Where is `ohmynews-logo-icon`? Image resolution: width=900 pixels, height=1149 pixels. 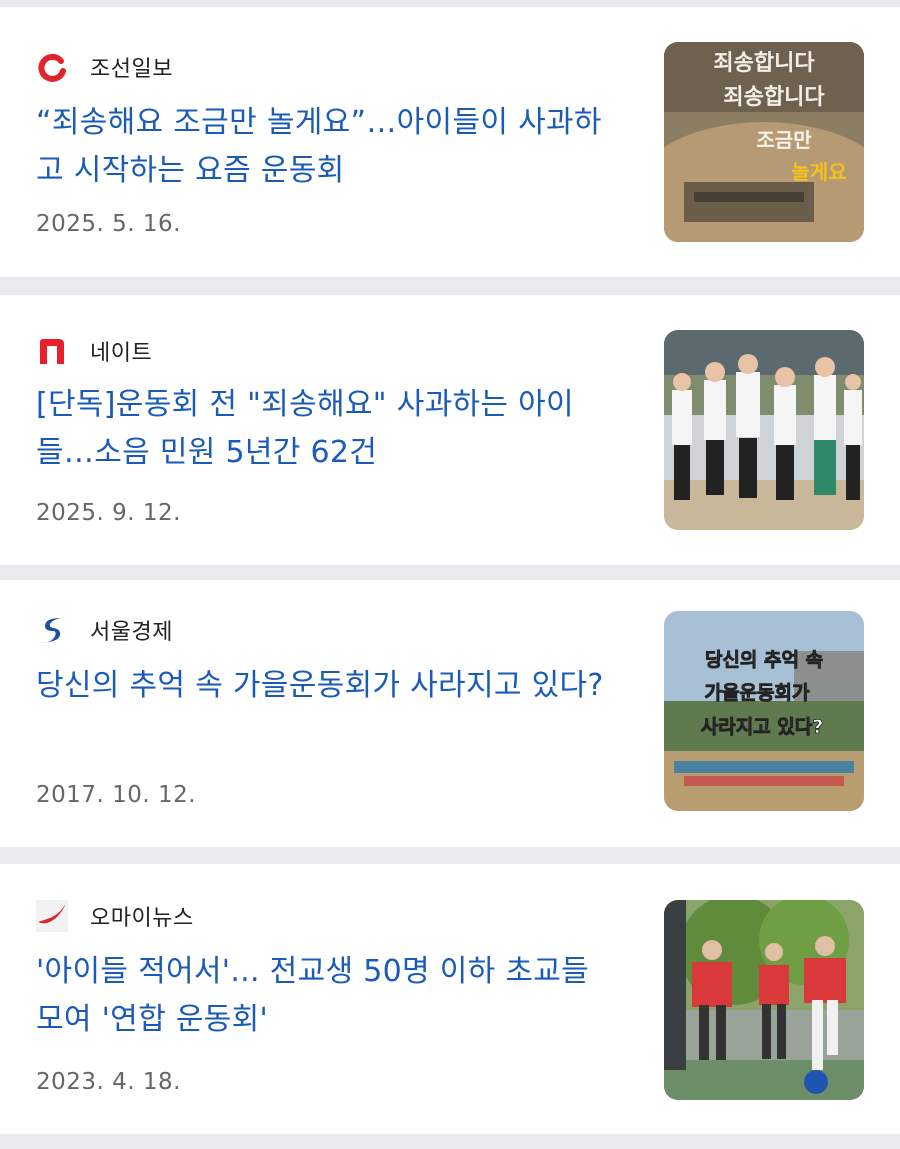 ohmynews-logo-icon is located at coordinates (52, 916).